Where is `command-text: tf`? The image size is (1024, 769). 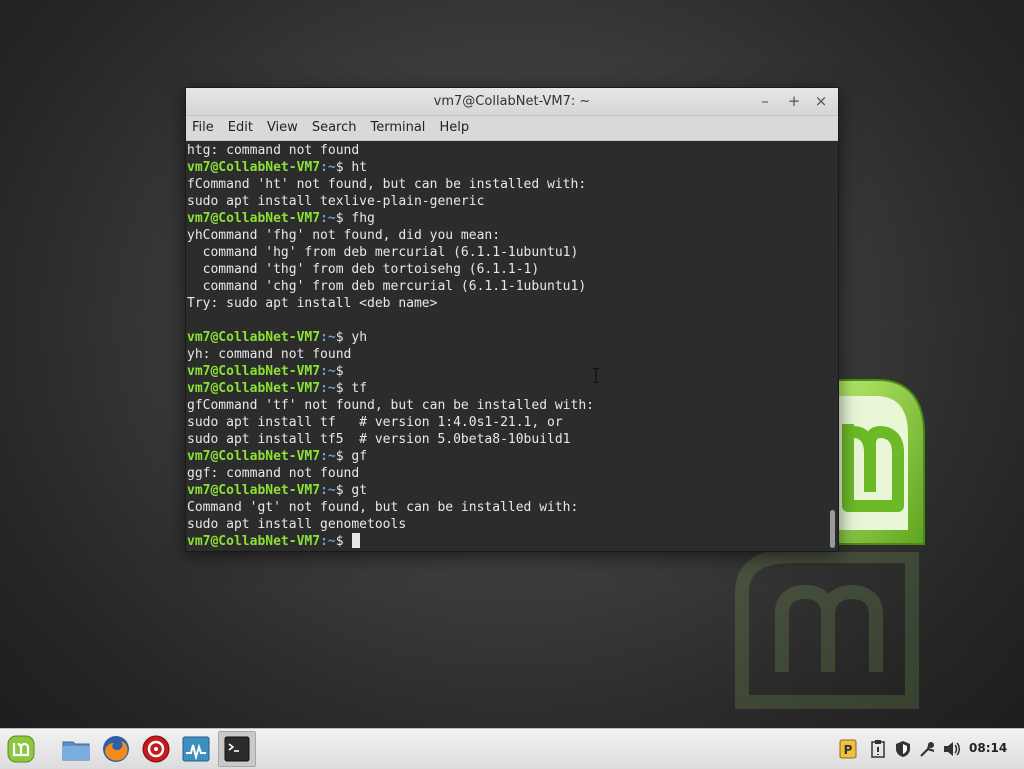
command-text: tf is located at coordinates (355, 388).